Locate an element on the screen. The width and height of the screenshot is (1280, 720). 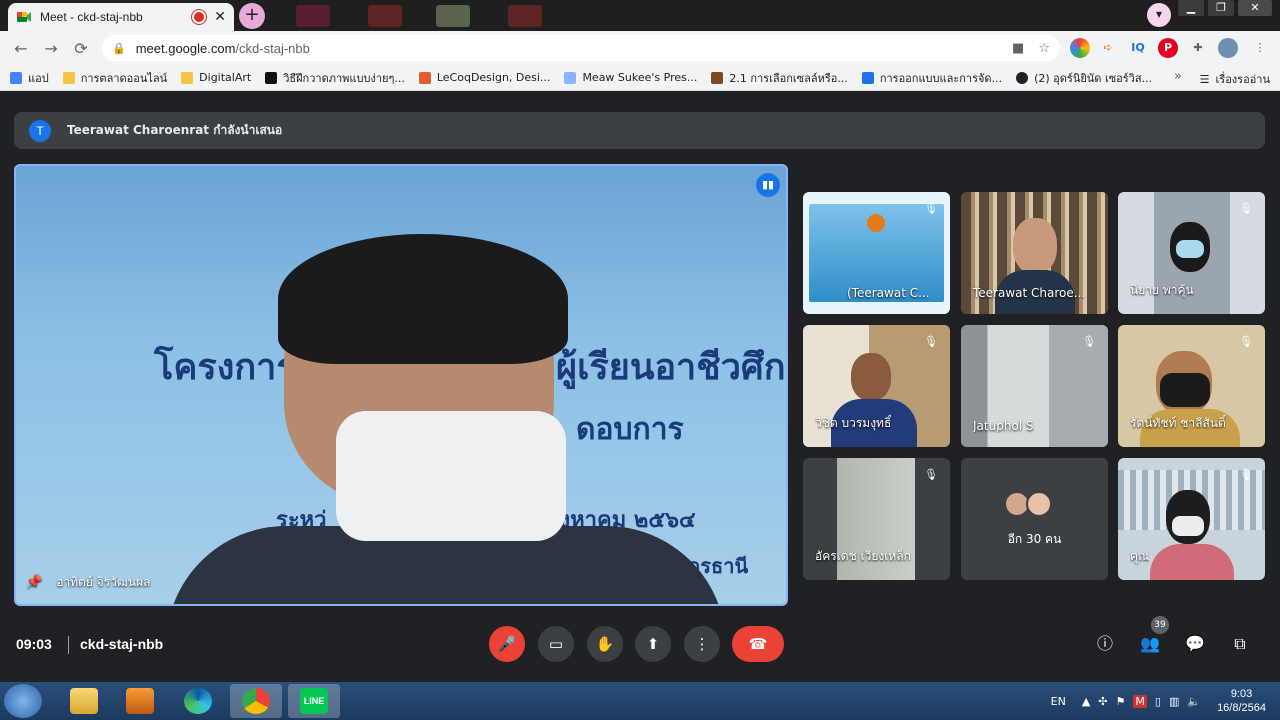
file-explorer-icon is located at coordinates (84, 701).